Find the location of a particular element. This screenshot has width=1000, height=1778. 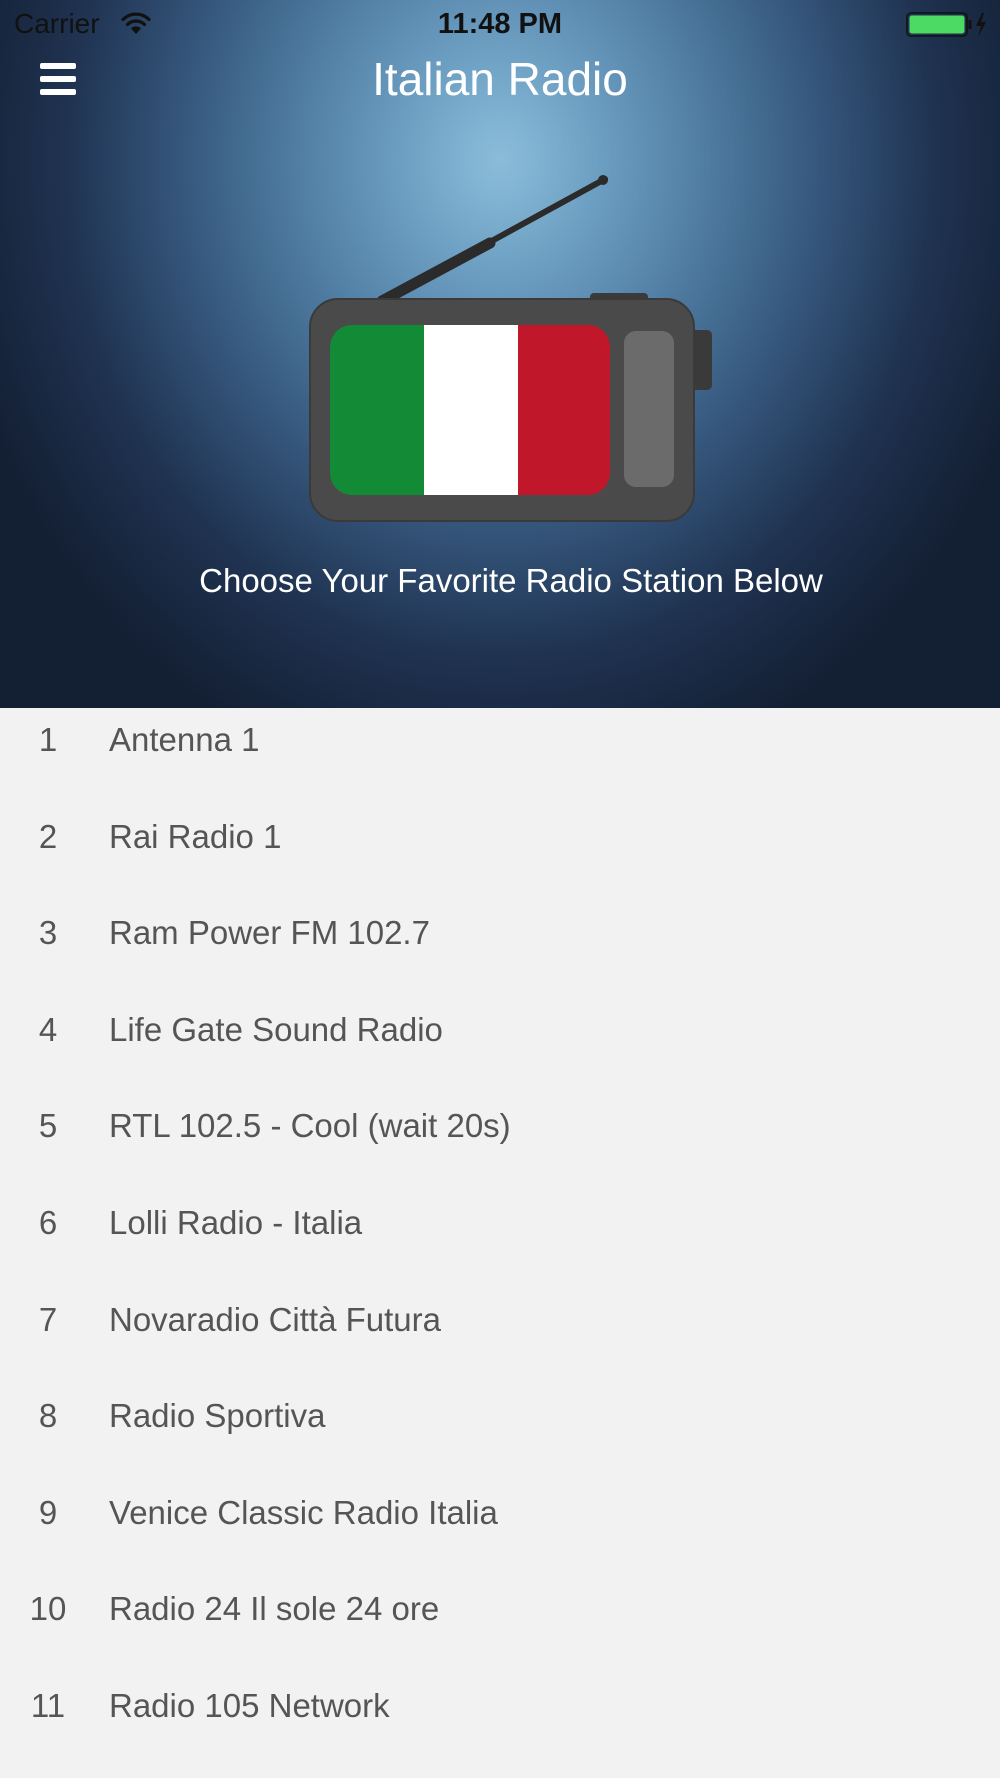

station-name: Lolli Radio - Italia is located at coordinates (236, 1222).